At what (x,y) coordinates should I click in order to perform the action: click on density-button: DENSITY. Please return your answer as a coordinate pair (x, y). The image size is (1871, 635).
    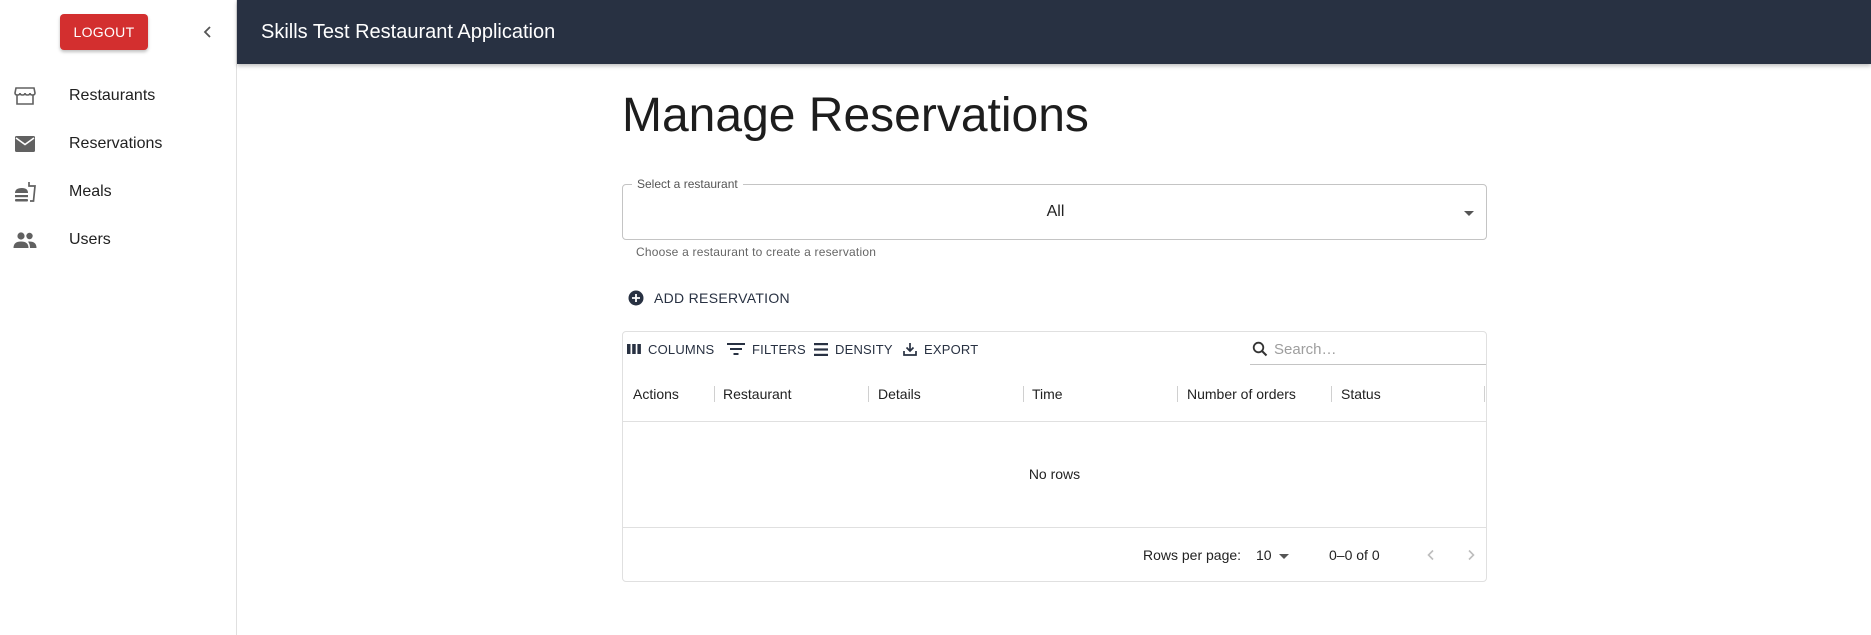
    Looking at the image, I should click on (853, 349).